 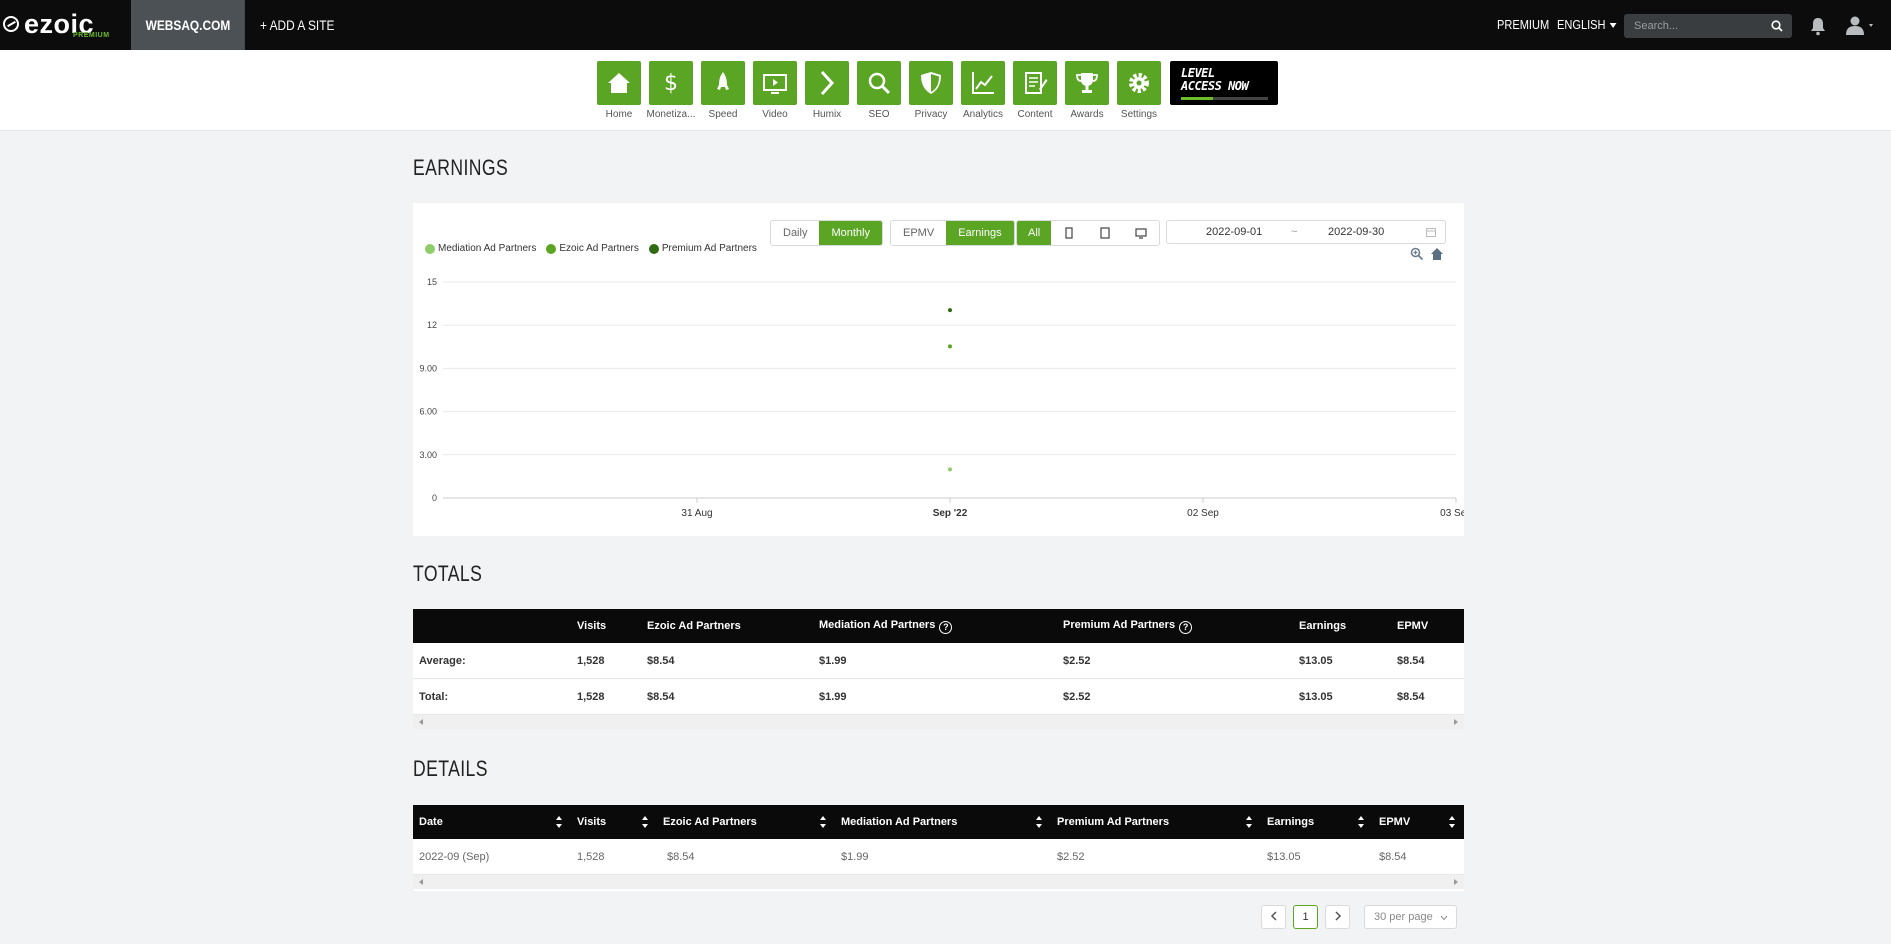 I want to click on x-tick-label: 31 Aug, so click(x=696, y=513).